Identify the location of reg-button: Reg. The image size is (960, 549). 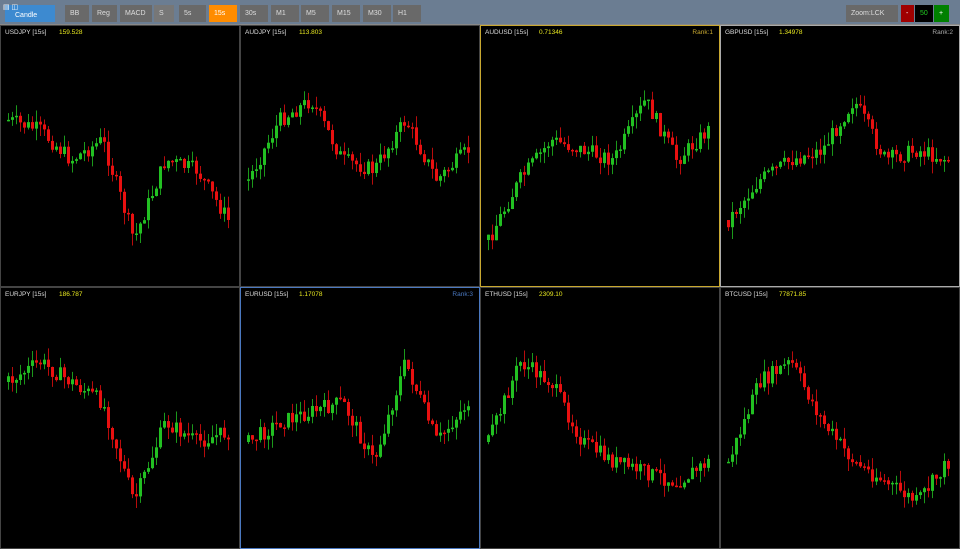
(104, 13).